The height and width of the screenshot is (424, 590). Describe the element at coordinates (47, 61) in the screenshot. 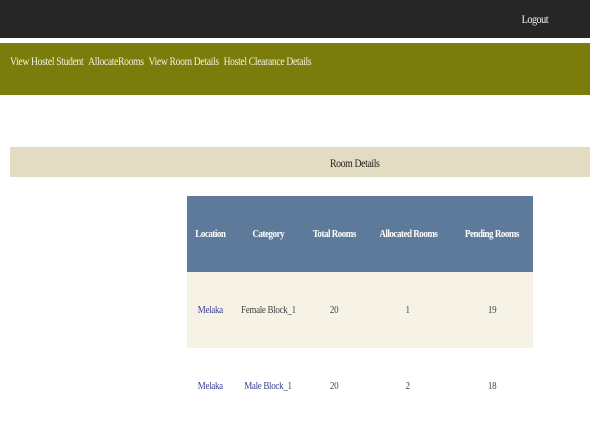

I see `nav-view-hostel-student: View Hostel Student` at that location.